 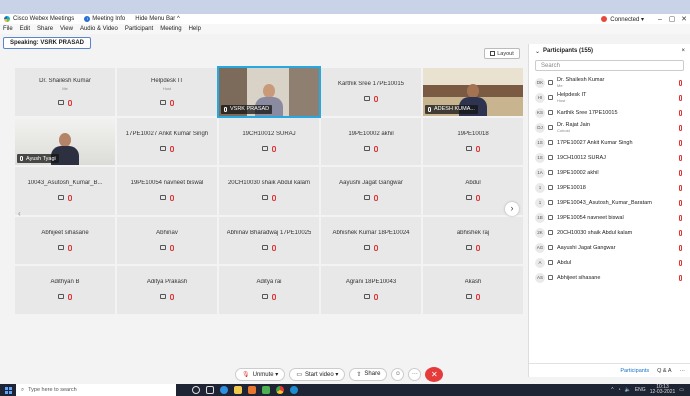 I want to click on participant-tile: Abhishek Kumar 18PE10024, so click(x=371, y=240).